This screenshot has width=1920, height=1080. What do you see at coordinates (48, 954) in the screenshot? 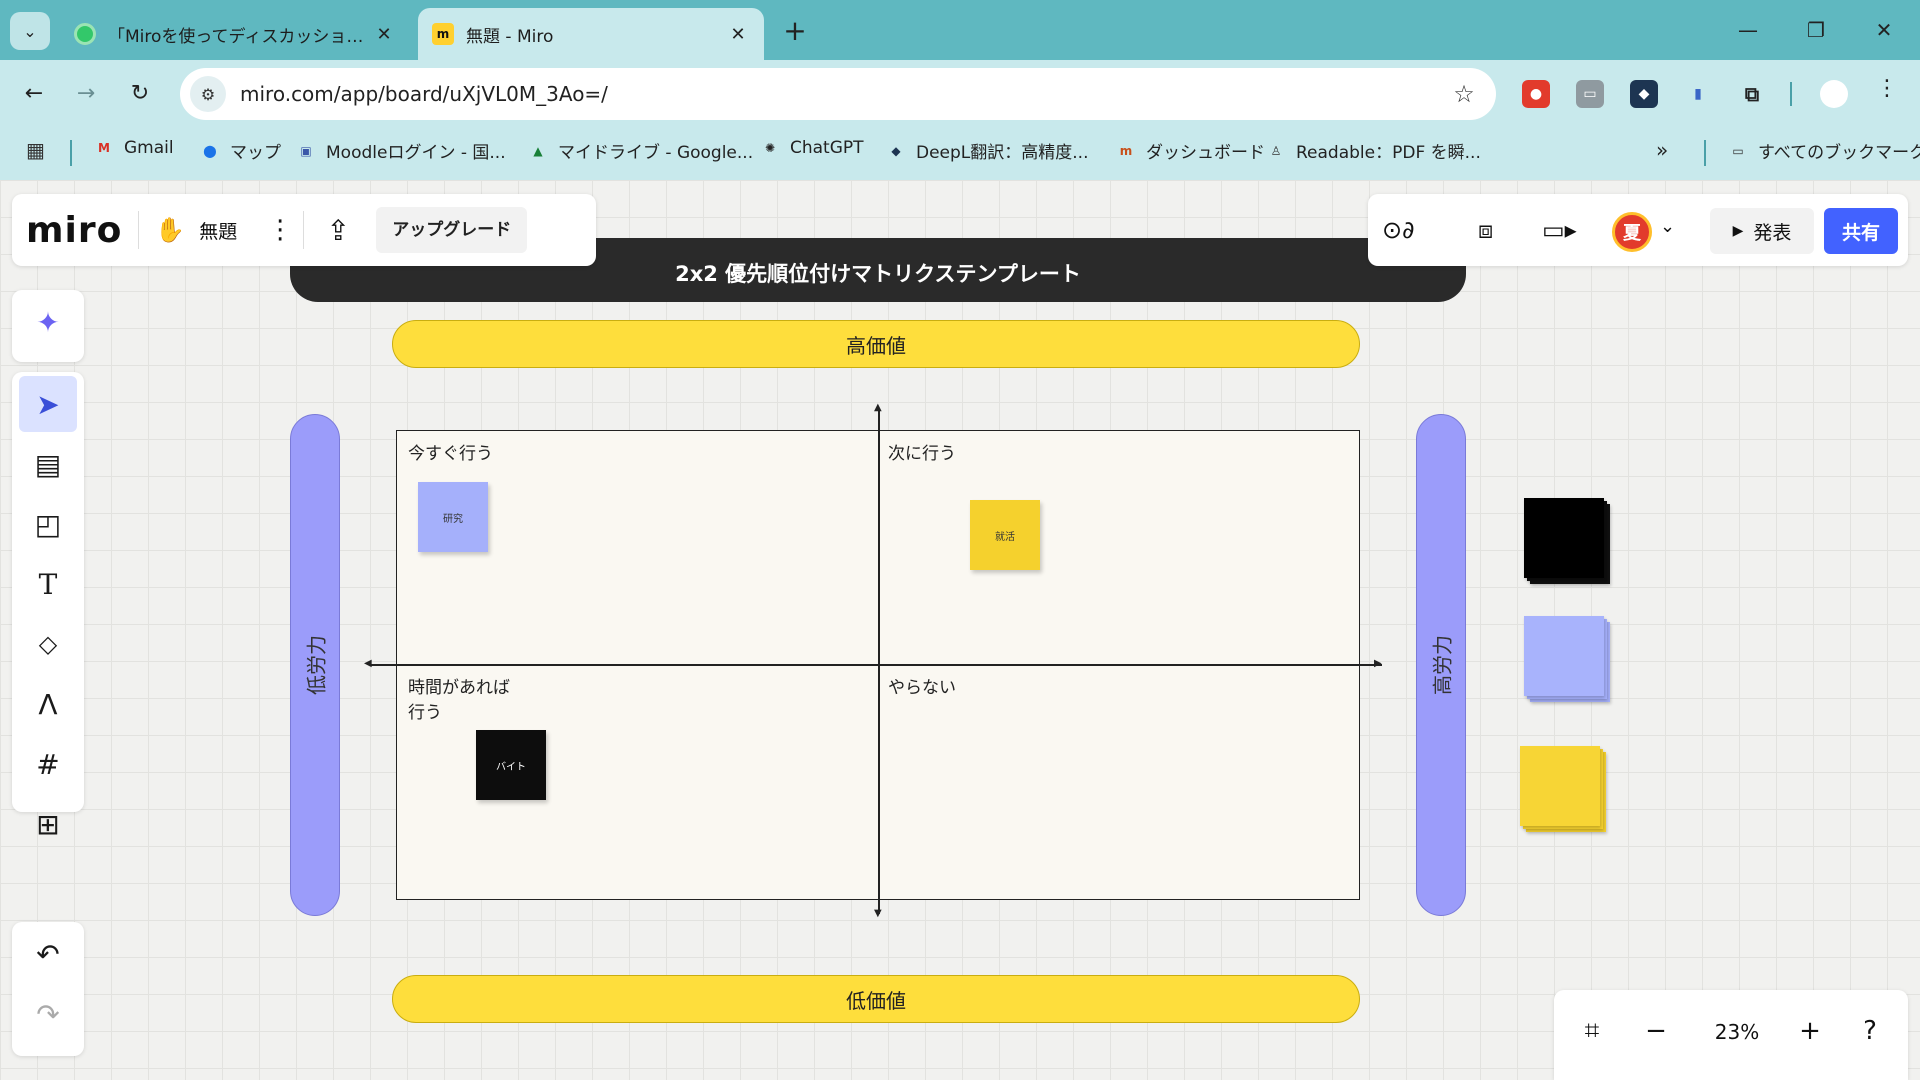
I see `undo-icon: ↶` at bounding box center [48, 954].